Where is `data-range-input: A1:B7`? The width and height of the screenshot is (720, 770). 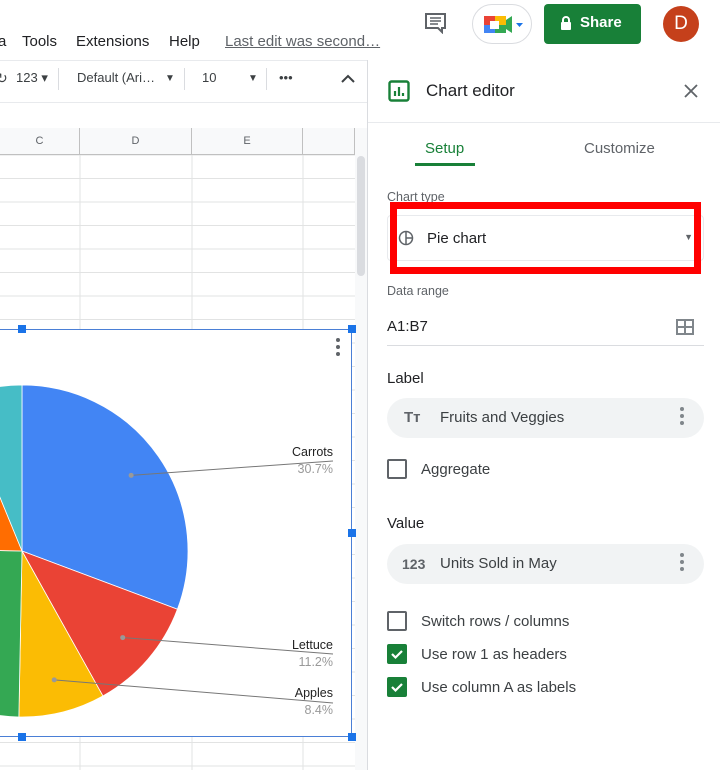
data-range-input: A1:B7 is located at coordinates (407, 326).